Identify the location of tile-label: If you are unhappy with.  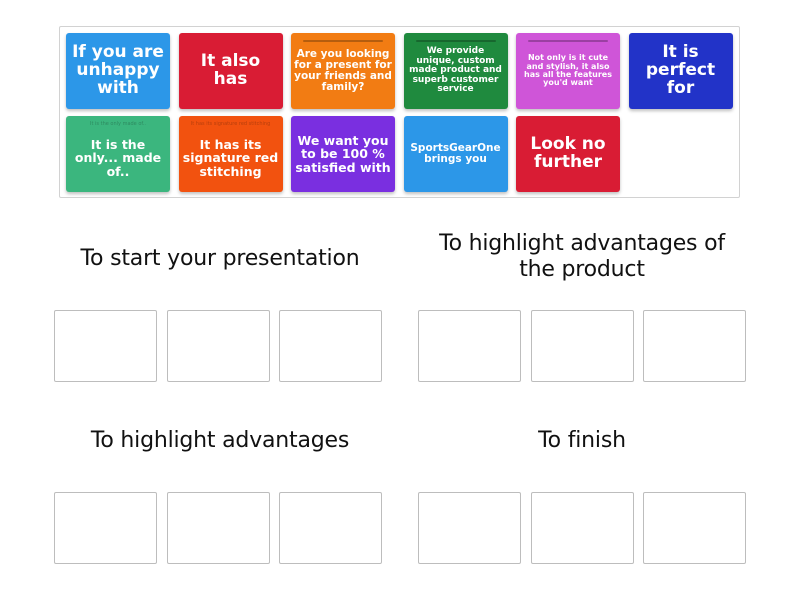
(118, 70).